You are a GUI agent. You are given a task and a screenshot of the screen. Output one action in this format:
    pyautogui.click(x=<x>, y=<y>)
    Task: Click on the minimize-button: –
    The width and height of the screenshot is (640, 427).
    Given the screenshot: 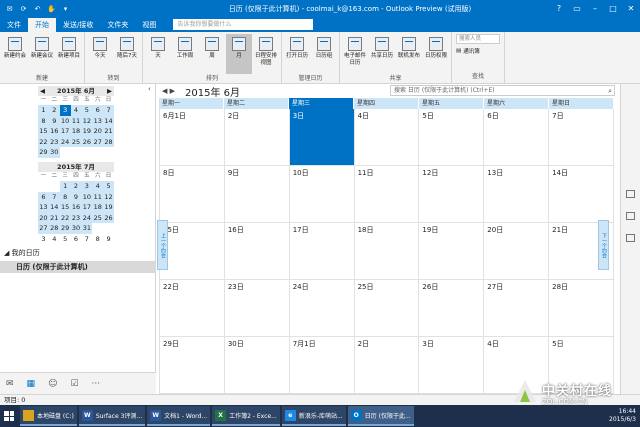 What is the action you would take?
    pyautogui.click(x=595, y=8)
    